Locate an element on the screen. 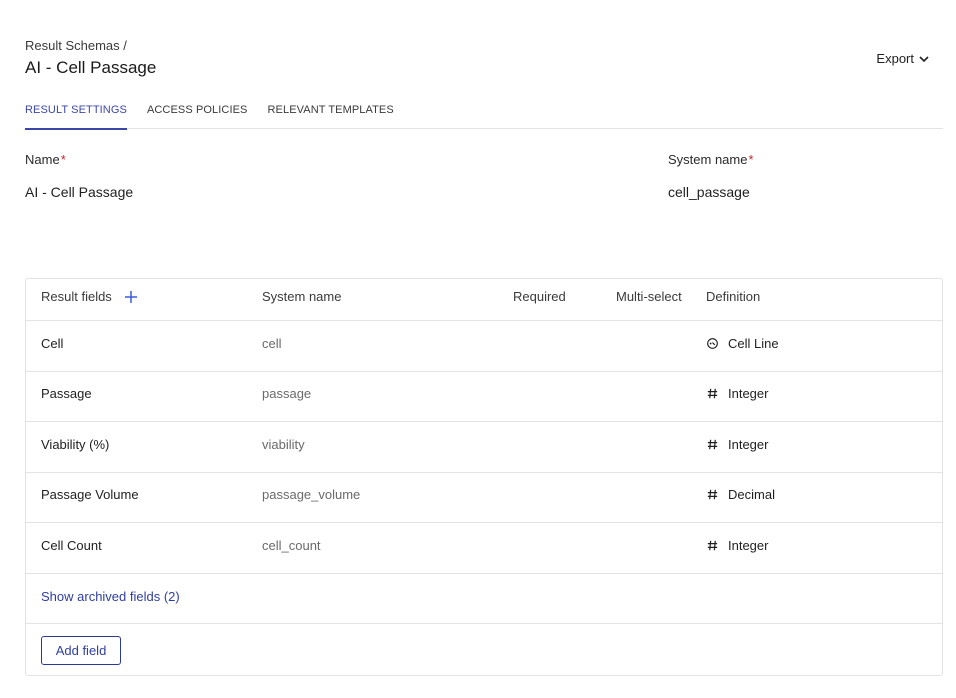  column-header-multi-select: Multi-select is located at coordinates (649, 296).